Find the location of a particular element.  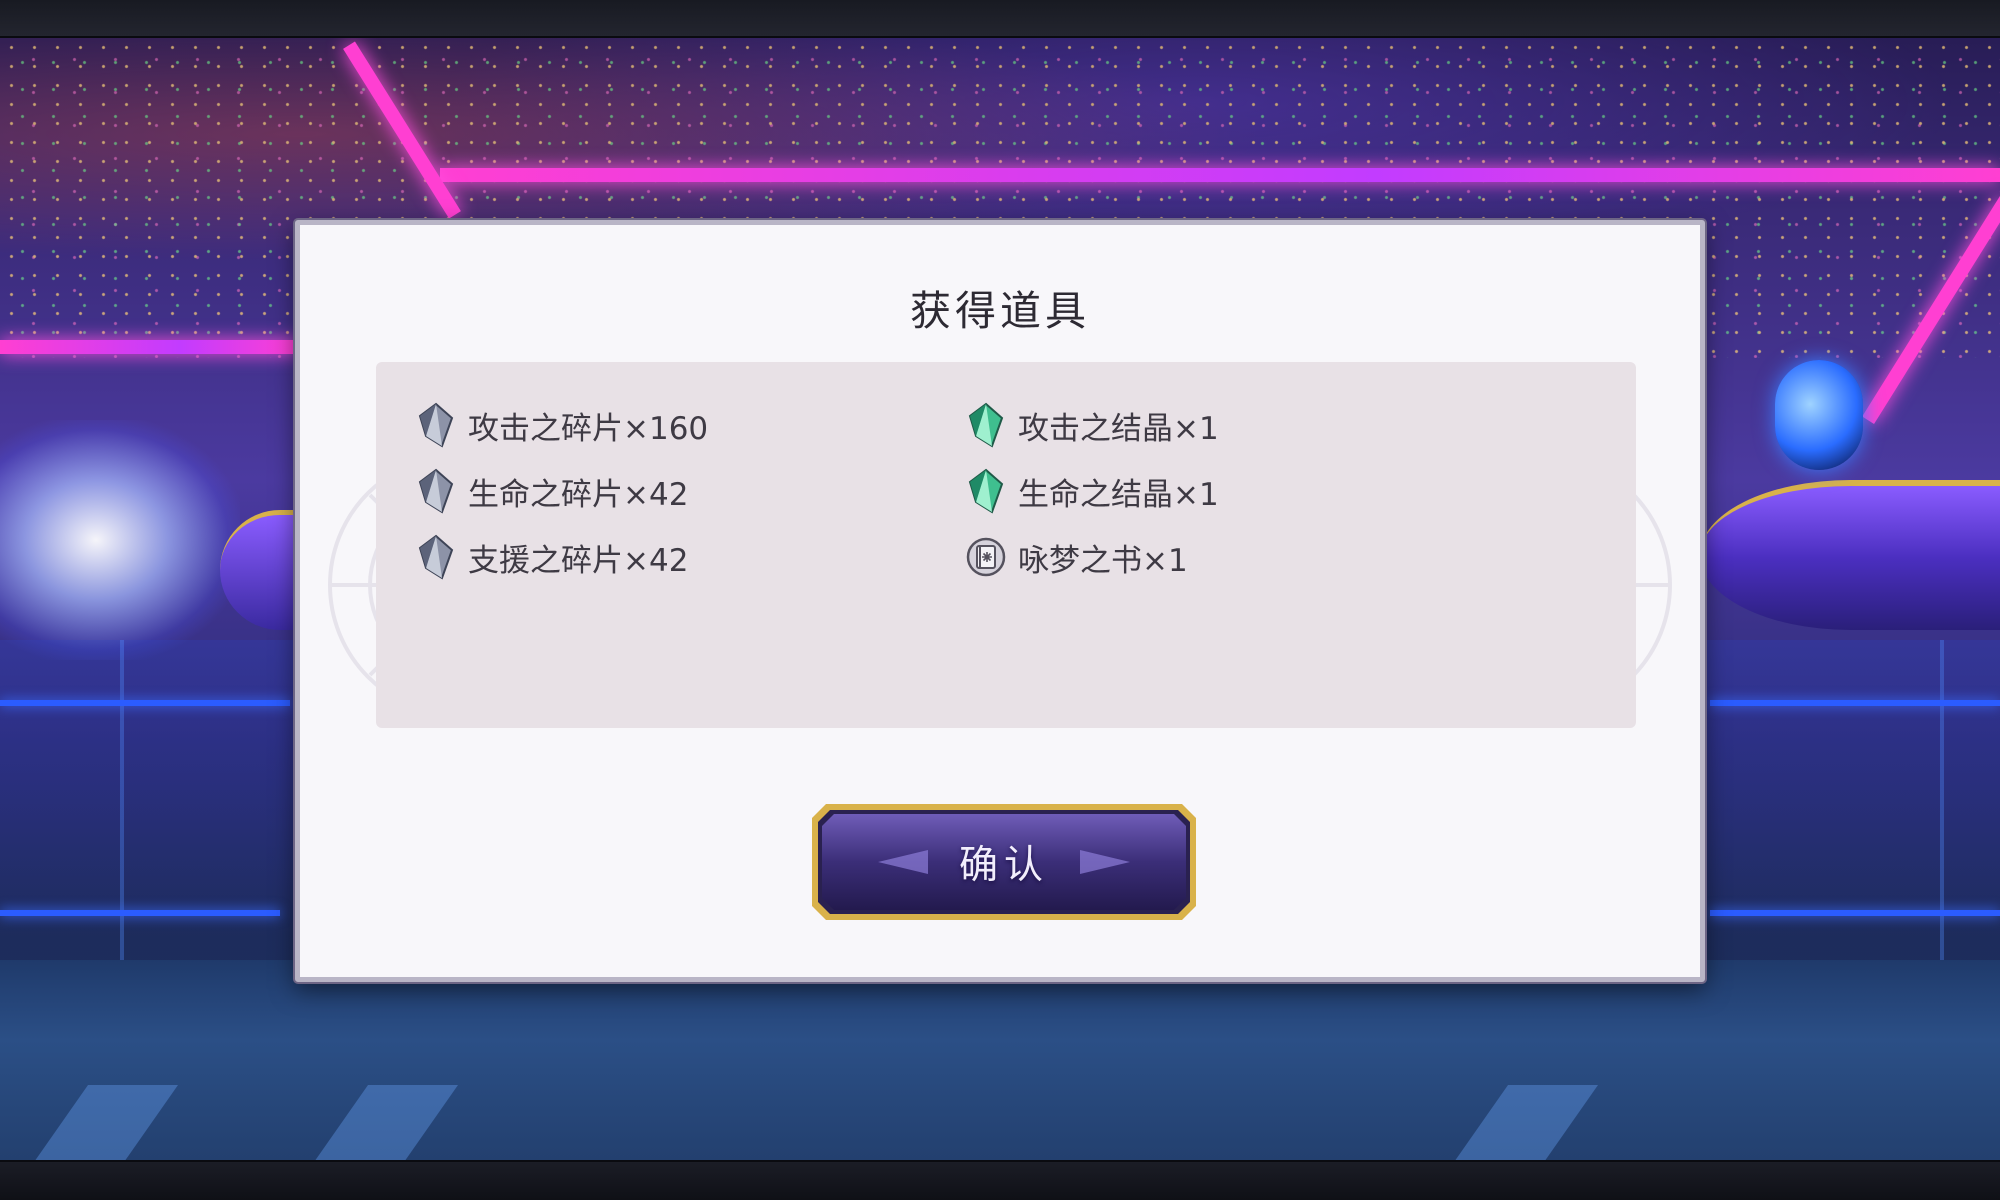

light-burst-effect is located at coordinates (120, 540).